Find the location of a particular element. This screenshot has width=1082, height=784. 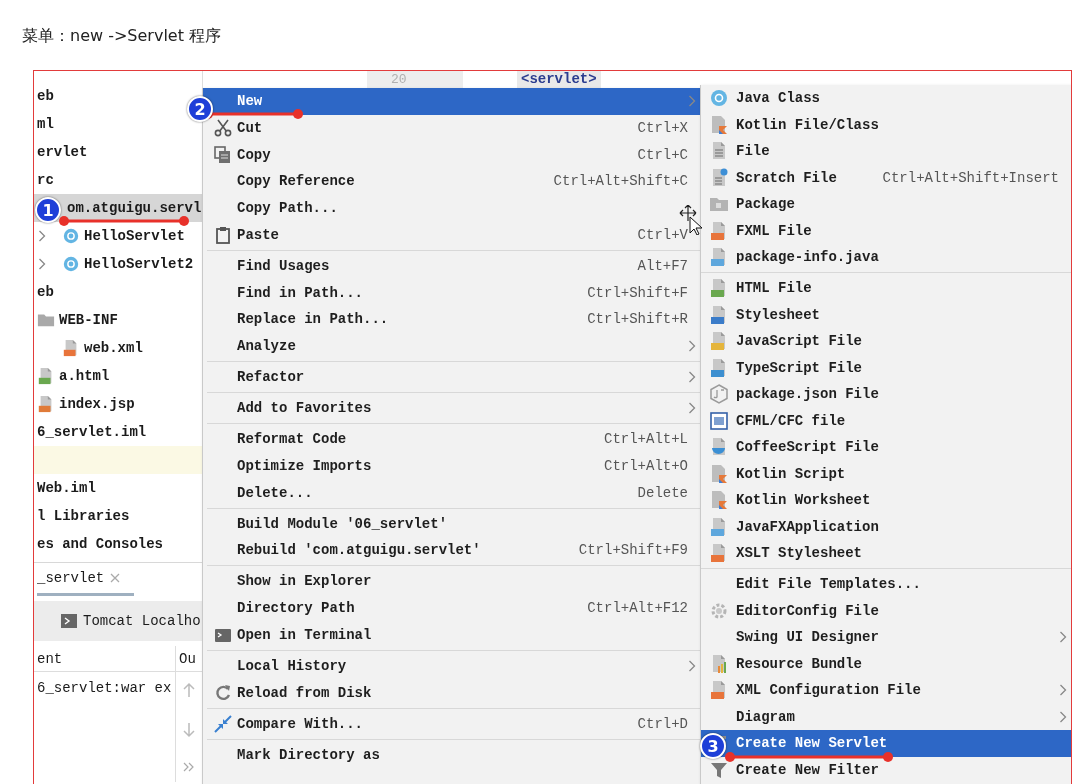

tree-item: om.atguigu.servl is located at coordinates (134, 208).